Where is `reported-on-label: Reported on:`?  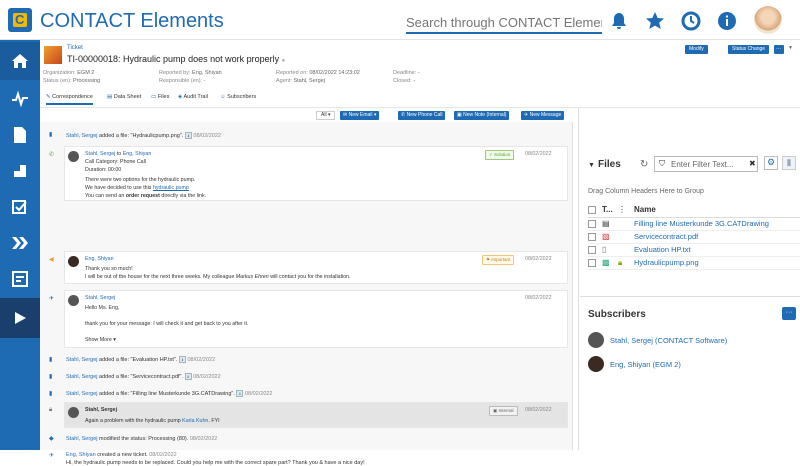 reported-on-label: Reported on: is located at coordinates (292, 73).